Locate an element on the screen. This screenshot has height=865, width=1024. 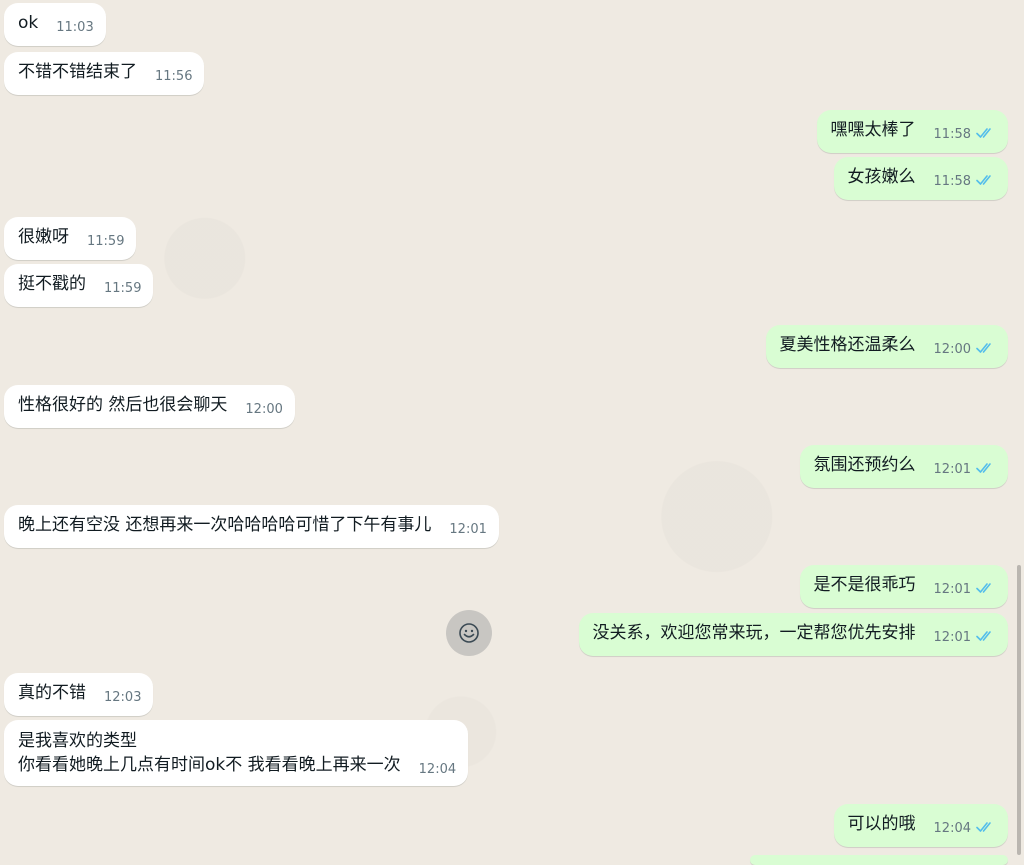
outgoing-message: 可以的哦 12:04 is located at coordinates (920, 825).